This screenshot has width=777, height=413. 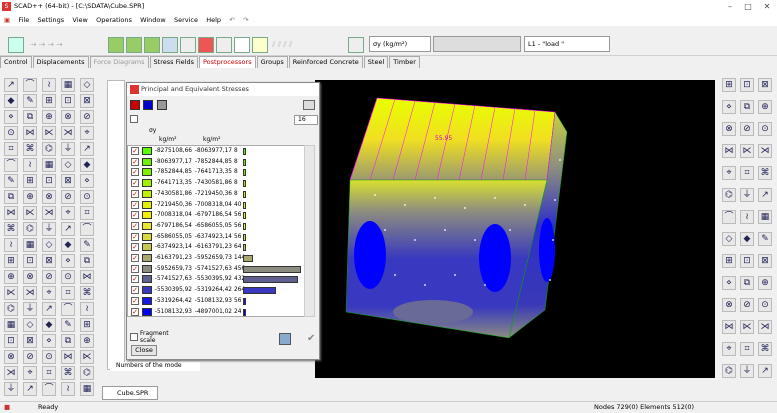 What do you see at coordinates (729, 107) in the screenshot?
I see `right-tool-icon: ⋄` at bounding box center [729, 107].